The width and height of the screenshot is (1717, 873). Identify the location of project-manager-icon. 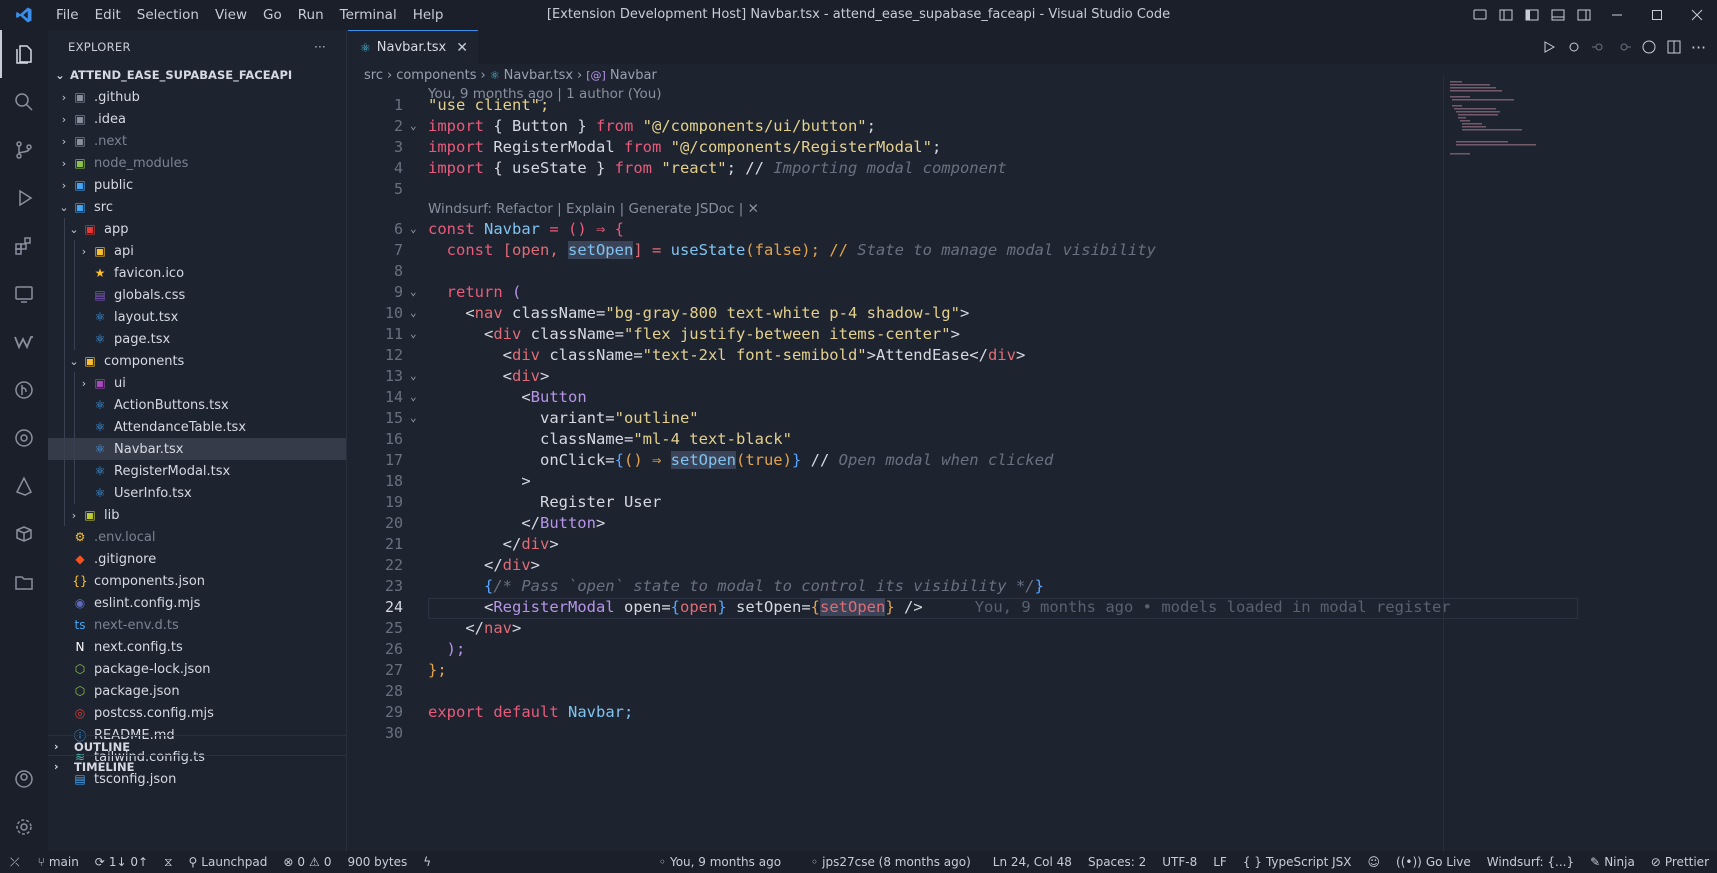
(24, 582).